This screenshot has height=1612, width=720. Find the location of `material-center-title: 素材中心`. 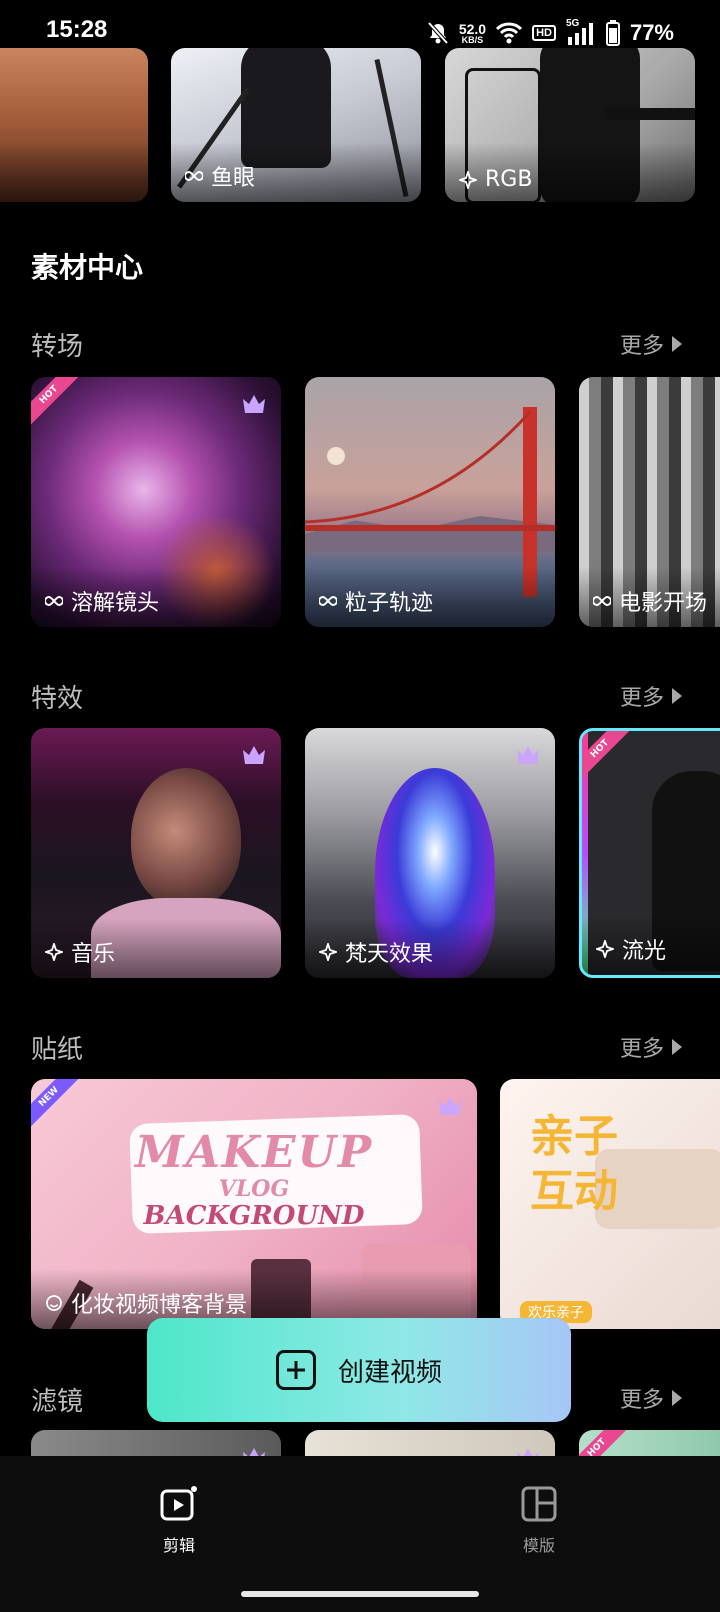

material-center-title: 素材中心 is located at coordinates (87, 267).